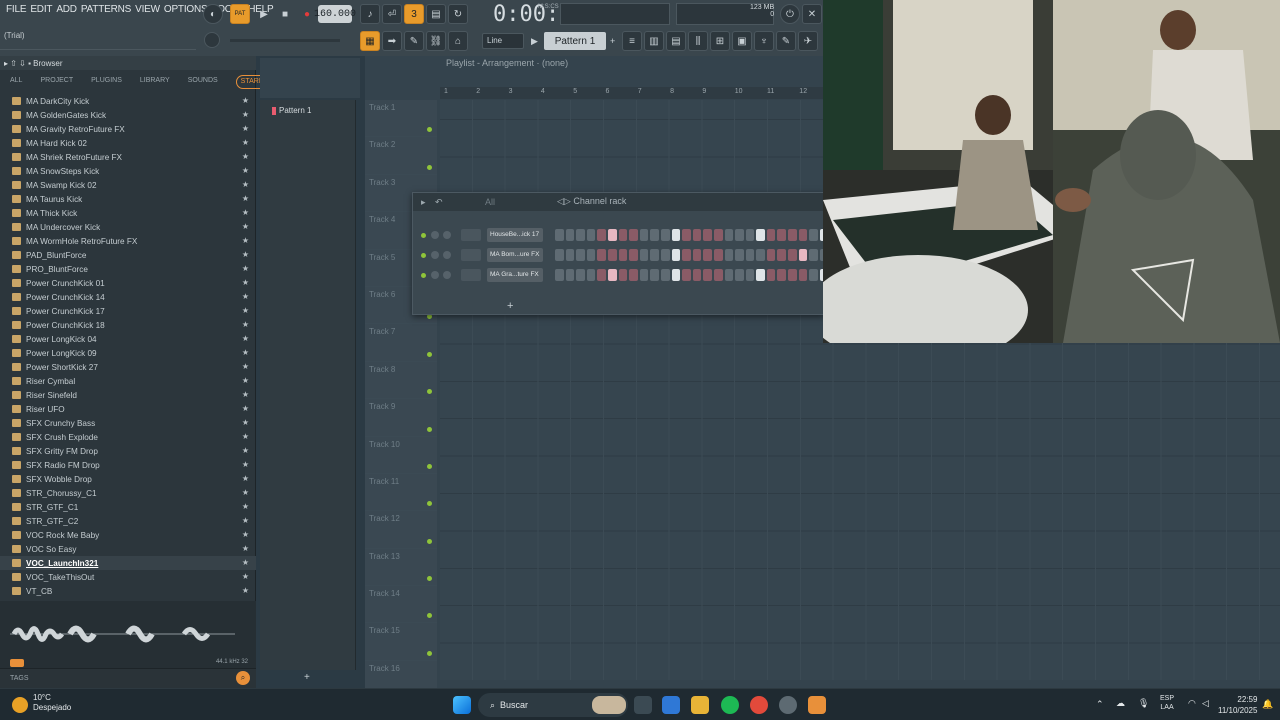  I want to click on rack-undo-icon: ↶, so click(439, 202).